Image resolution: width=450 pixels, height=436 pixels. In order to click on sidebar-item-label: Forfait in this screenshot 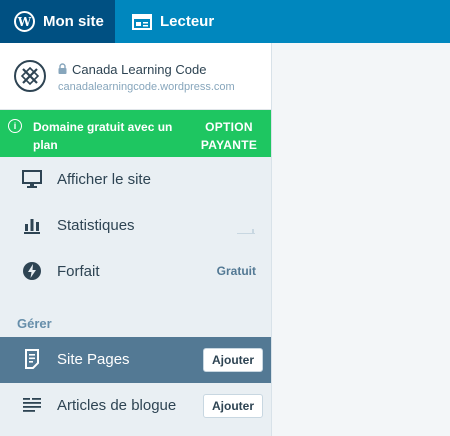, I will do `click(78, 271)`.